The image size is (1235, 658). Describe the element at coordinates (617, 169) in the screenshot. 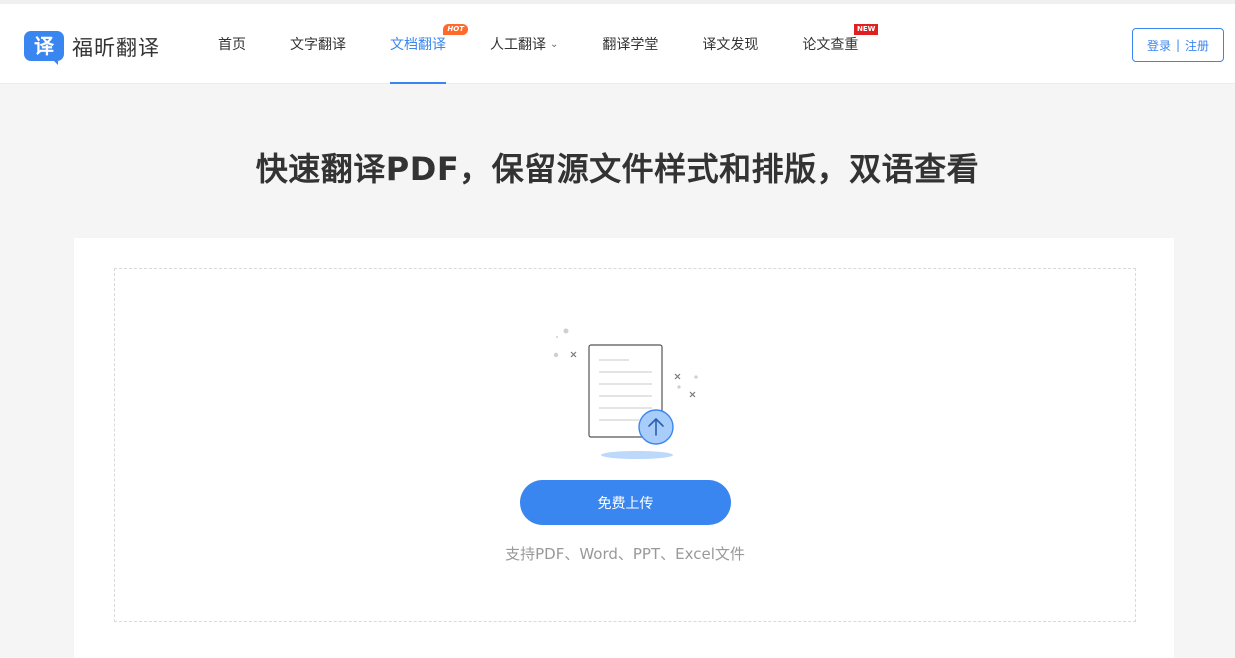

I see `page-title: 快速翻译PDF，保留源文件样式和排版，双语查看` at that location.